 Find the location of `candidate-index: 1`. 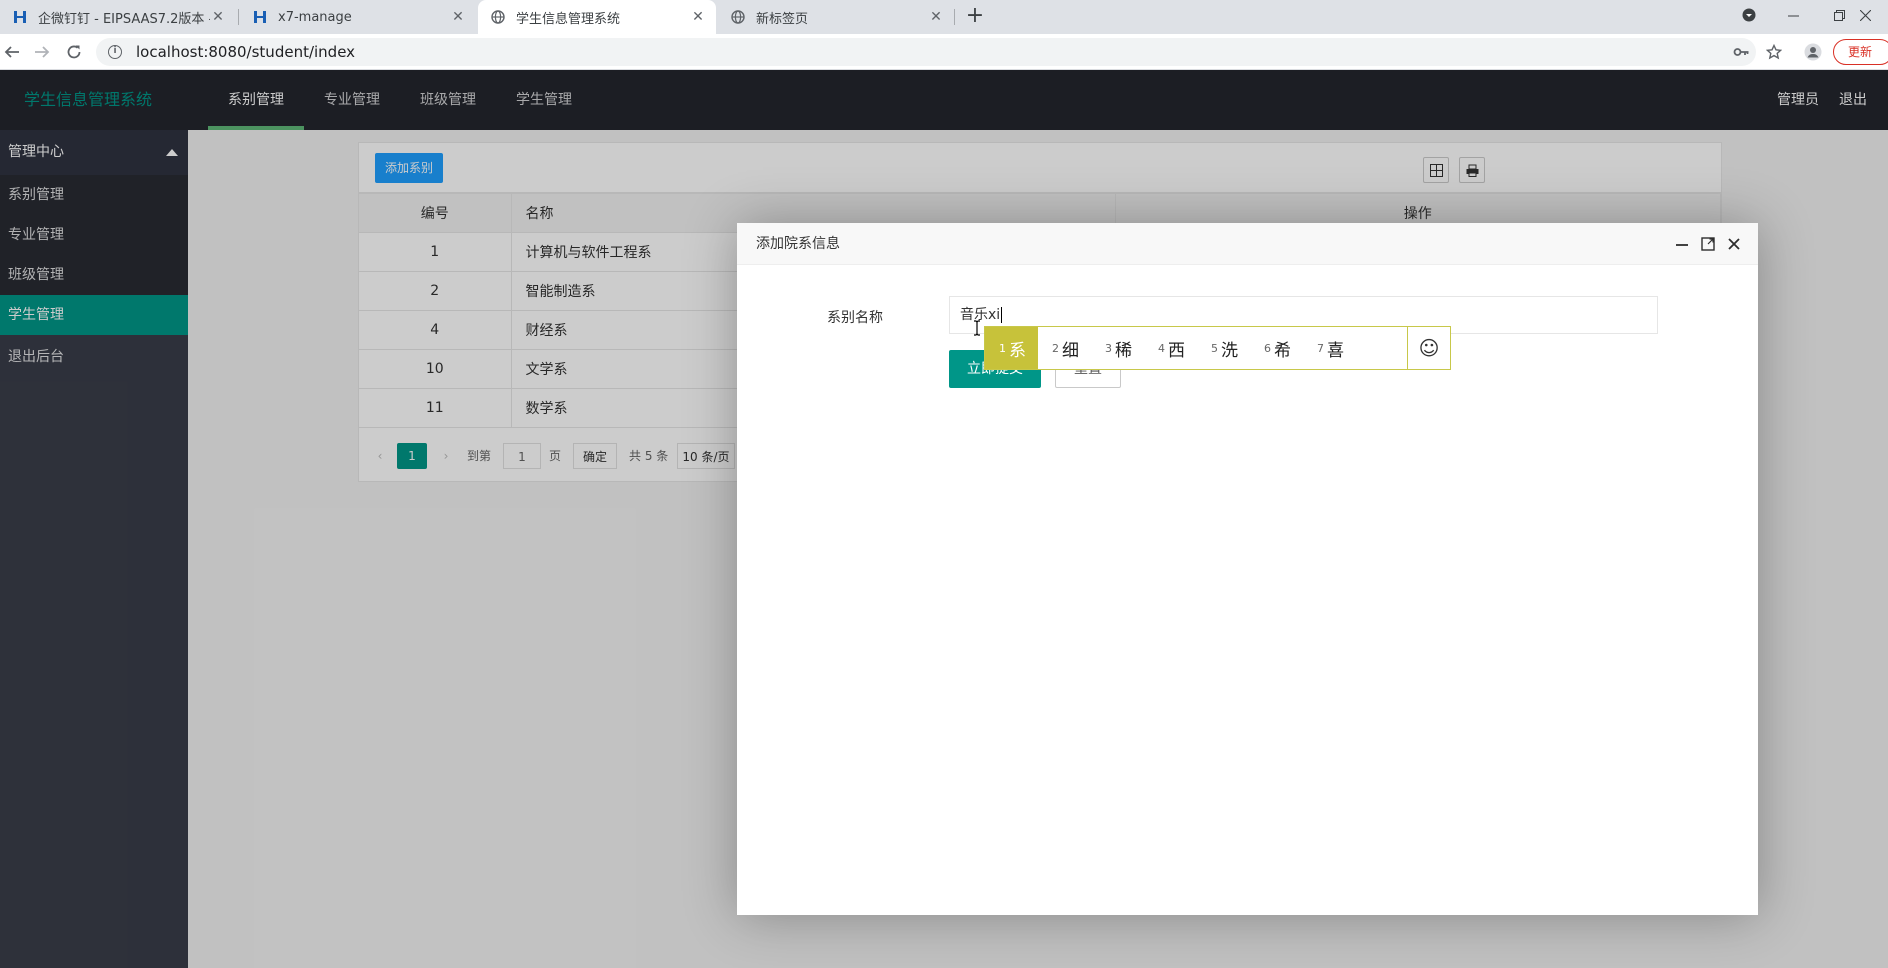

candidate-index: 1 is located at coordinates (1002, 348).